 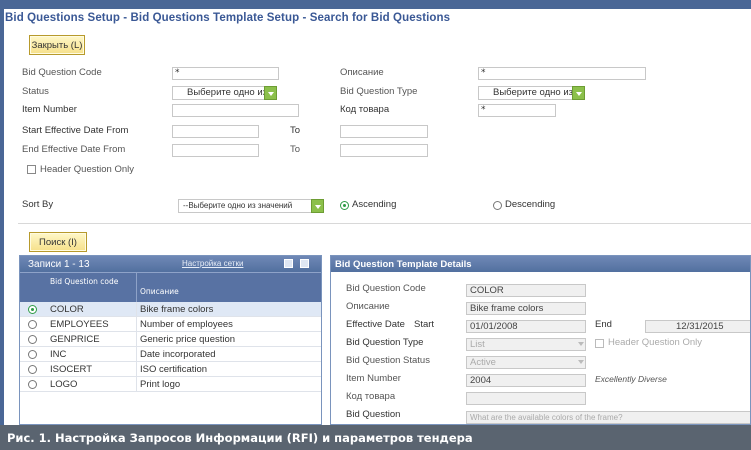 I want to click on start-date-from-input, so click(x=215, y=131).